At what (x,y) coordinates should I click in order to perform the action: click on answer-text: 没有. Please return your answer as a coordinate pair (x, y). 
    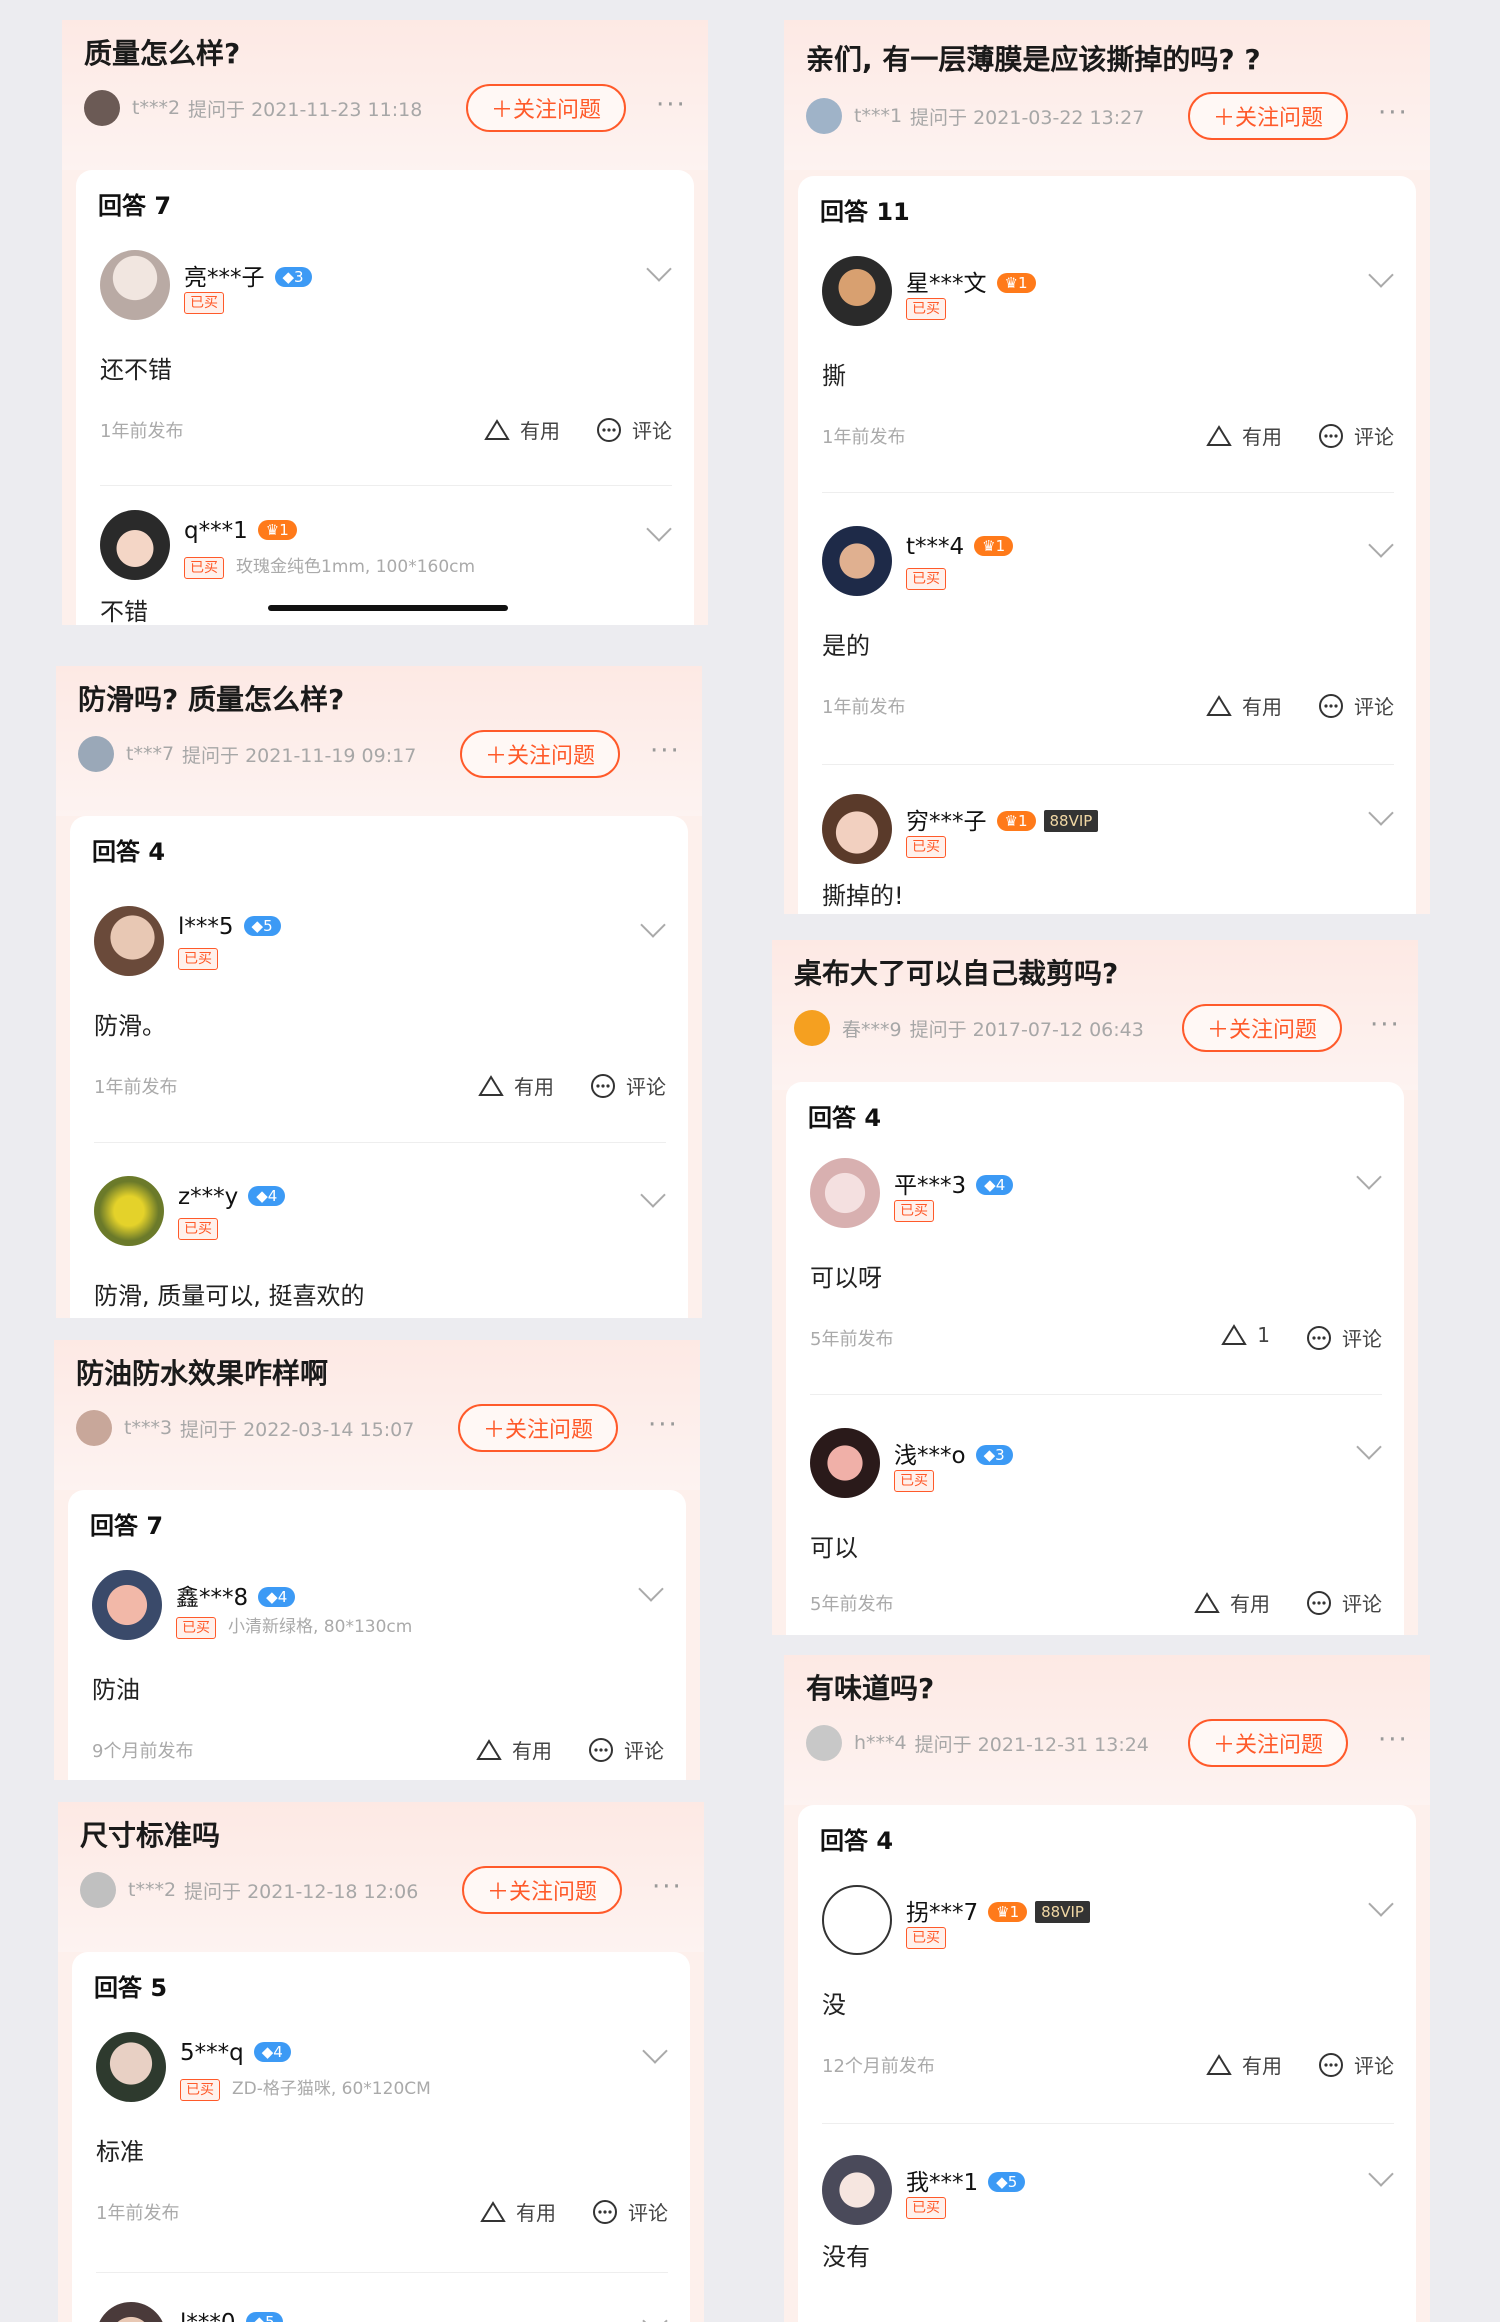
    Looking at the image, I should click on (846, 2257).